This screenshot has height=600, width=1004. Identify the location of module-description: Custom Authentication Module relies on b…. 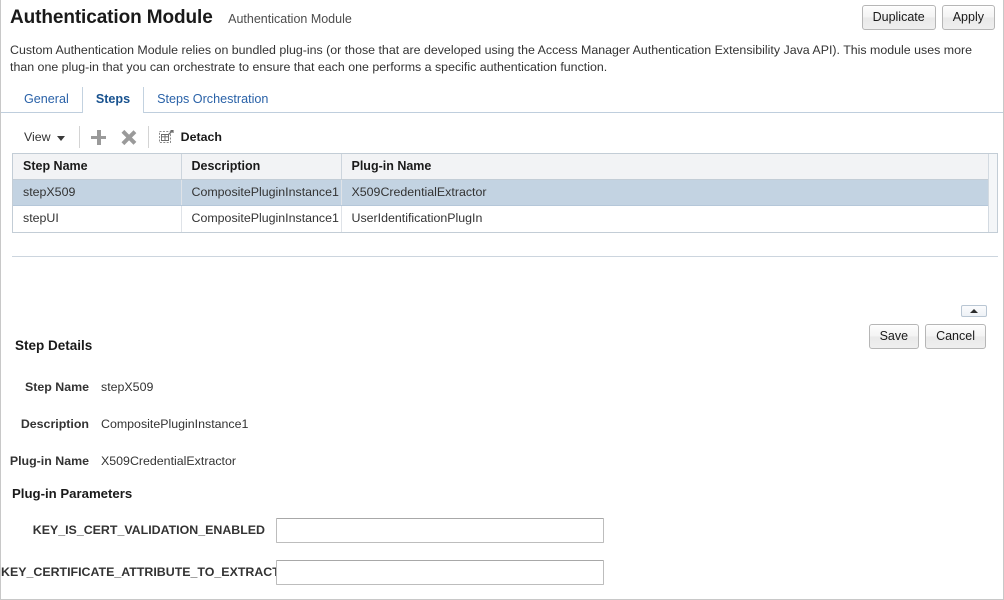
(491, 58).